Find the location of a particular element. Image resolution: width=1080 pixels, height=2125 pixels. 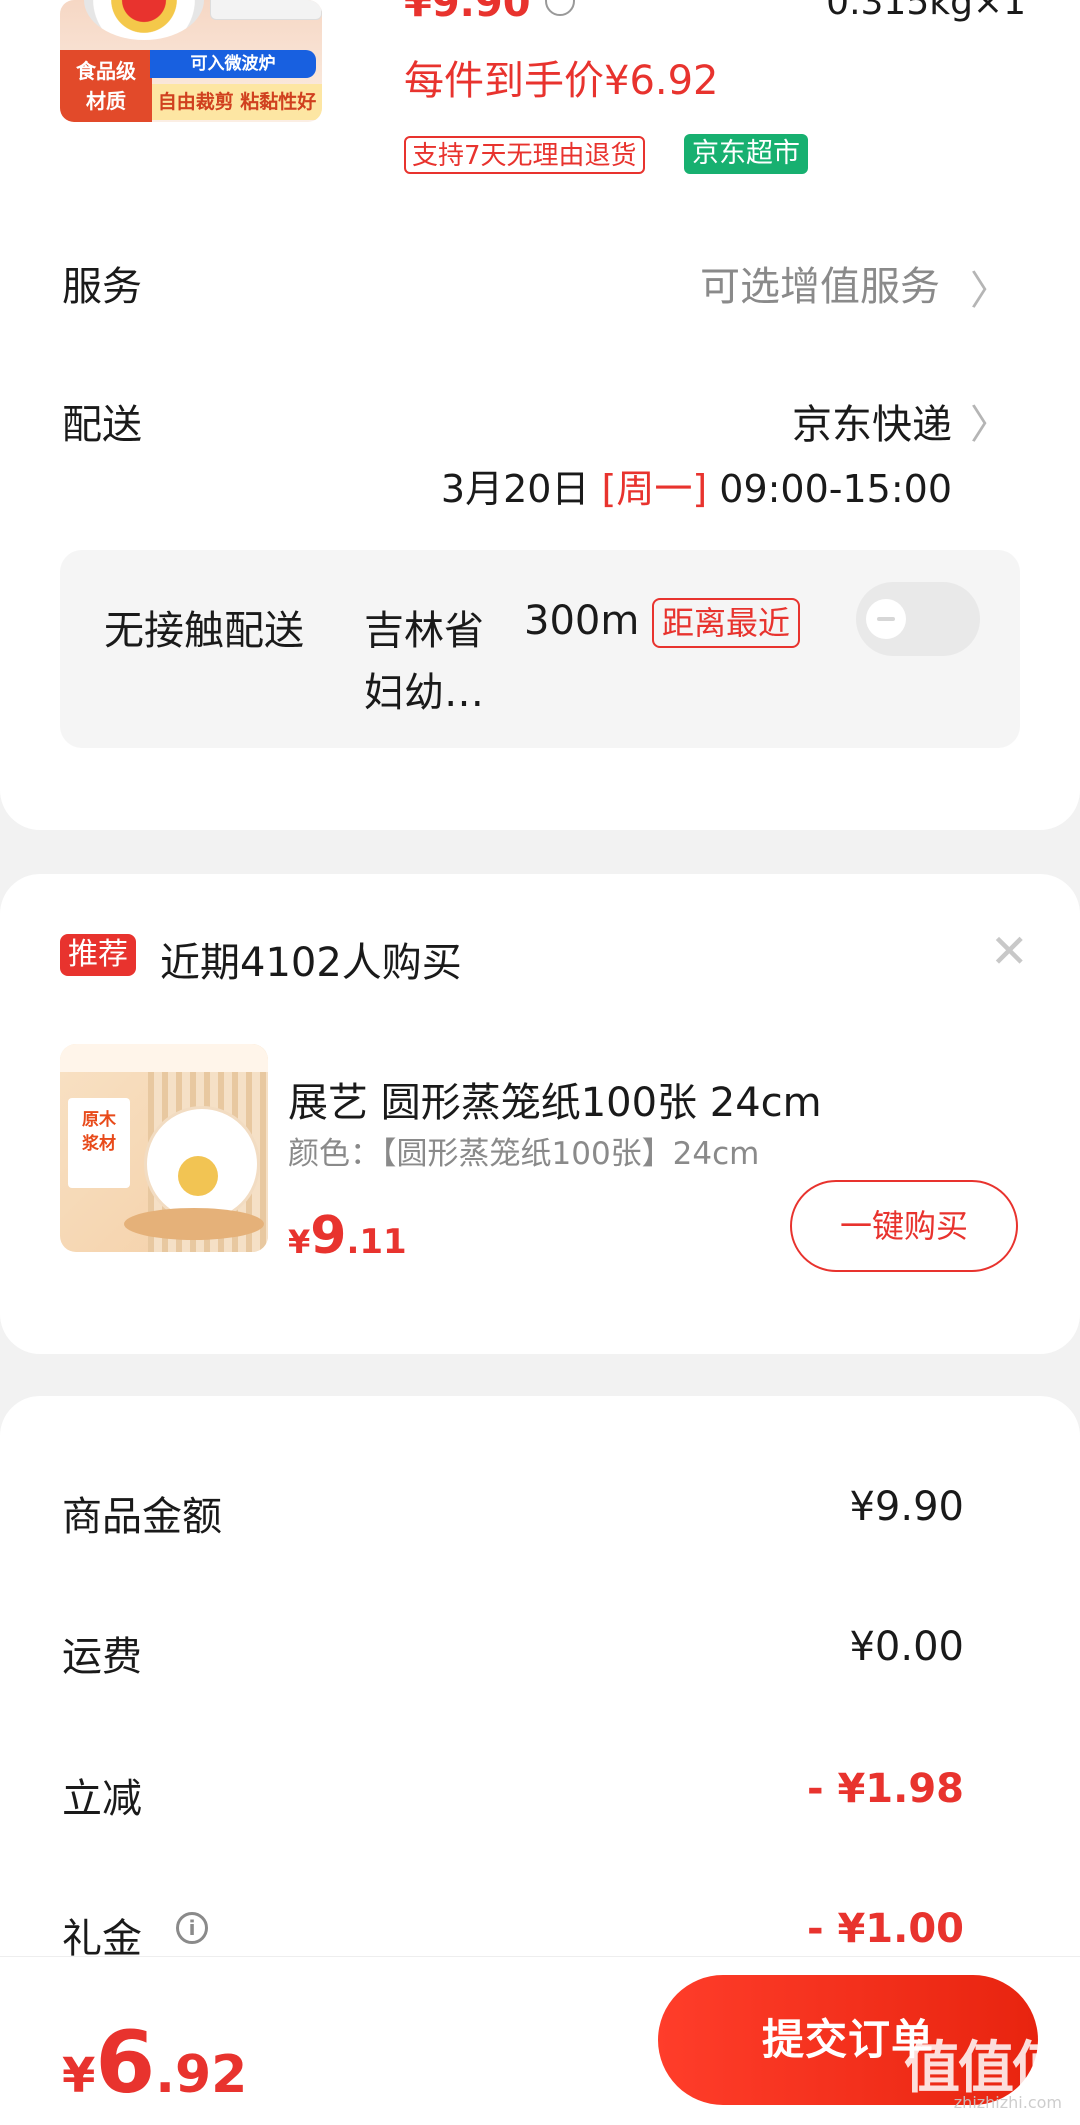

product-weight: 0.315kg×1 is located at coordinates (926, 11).